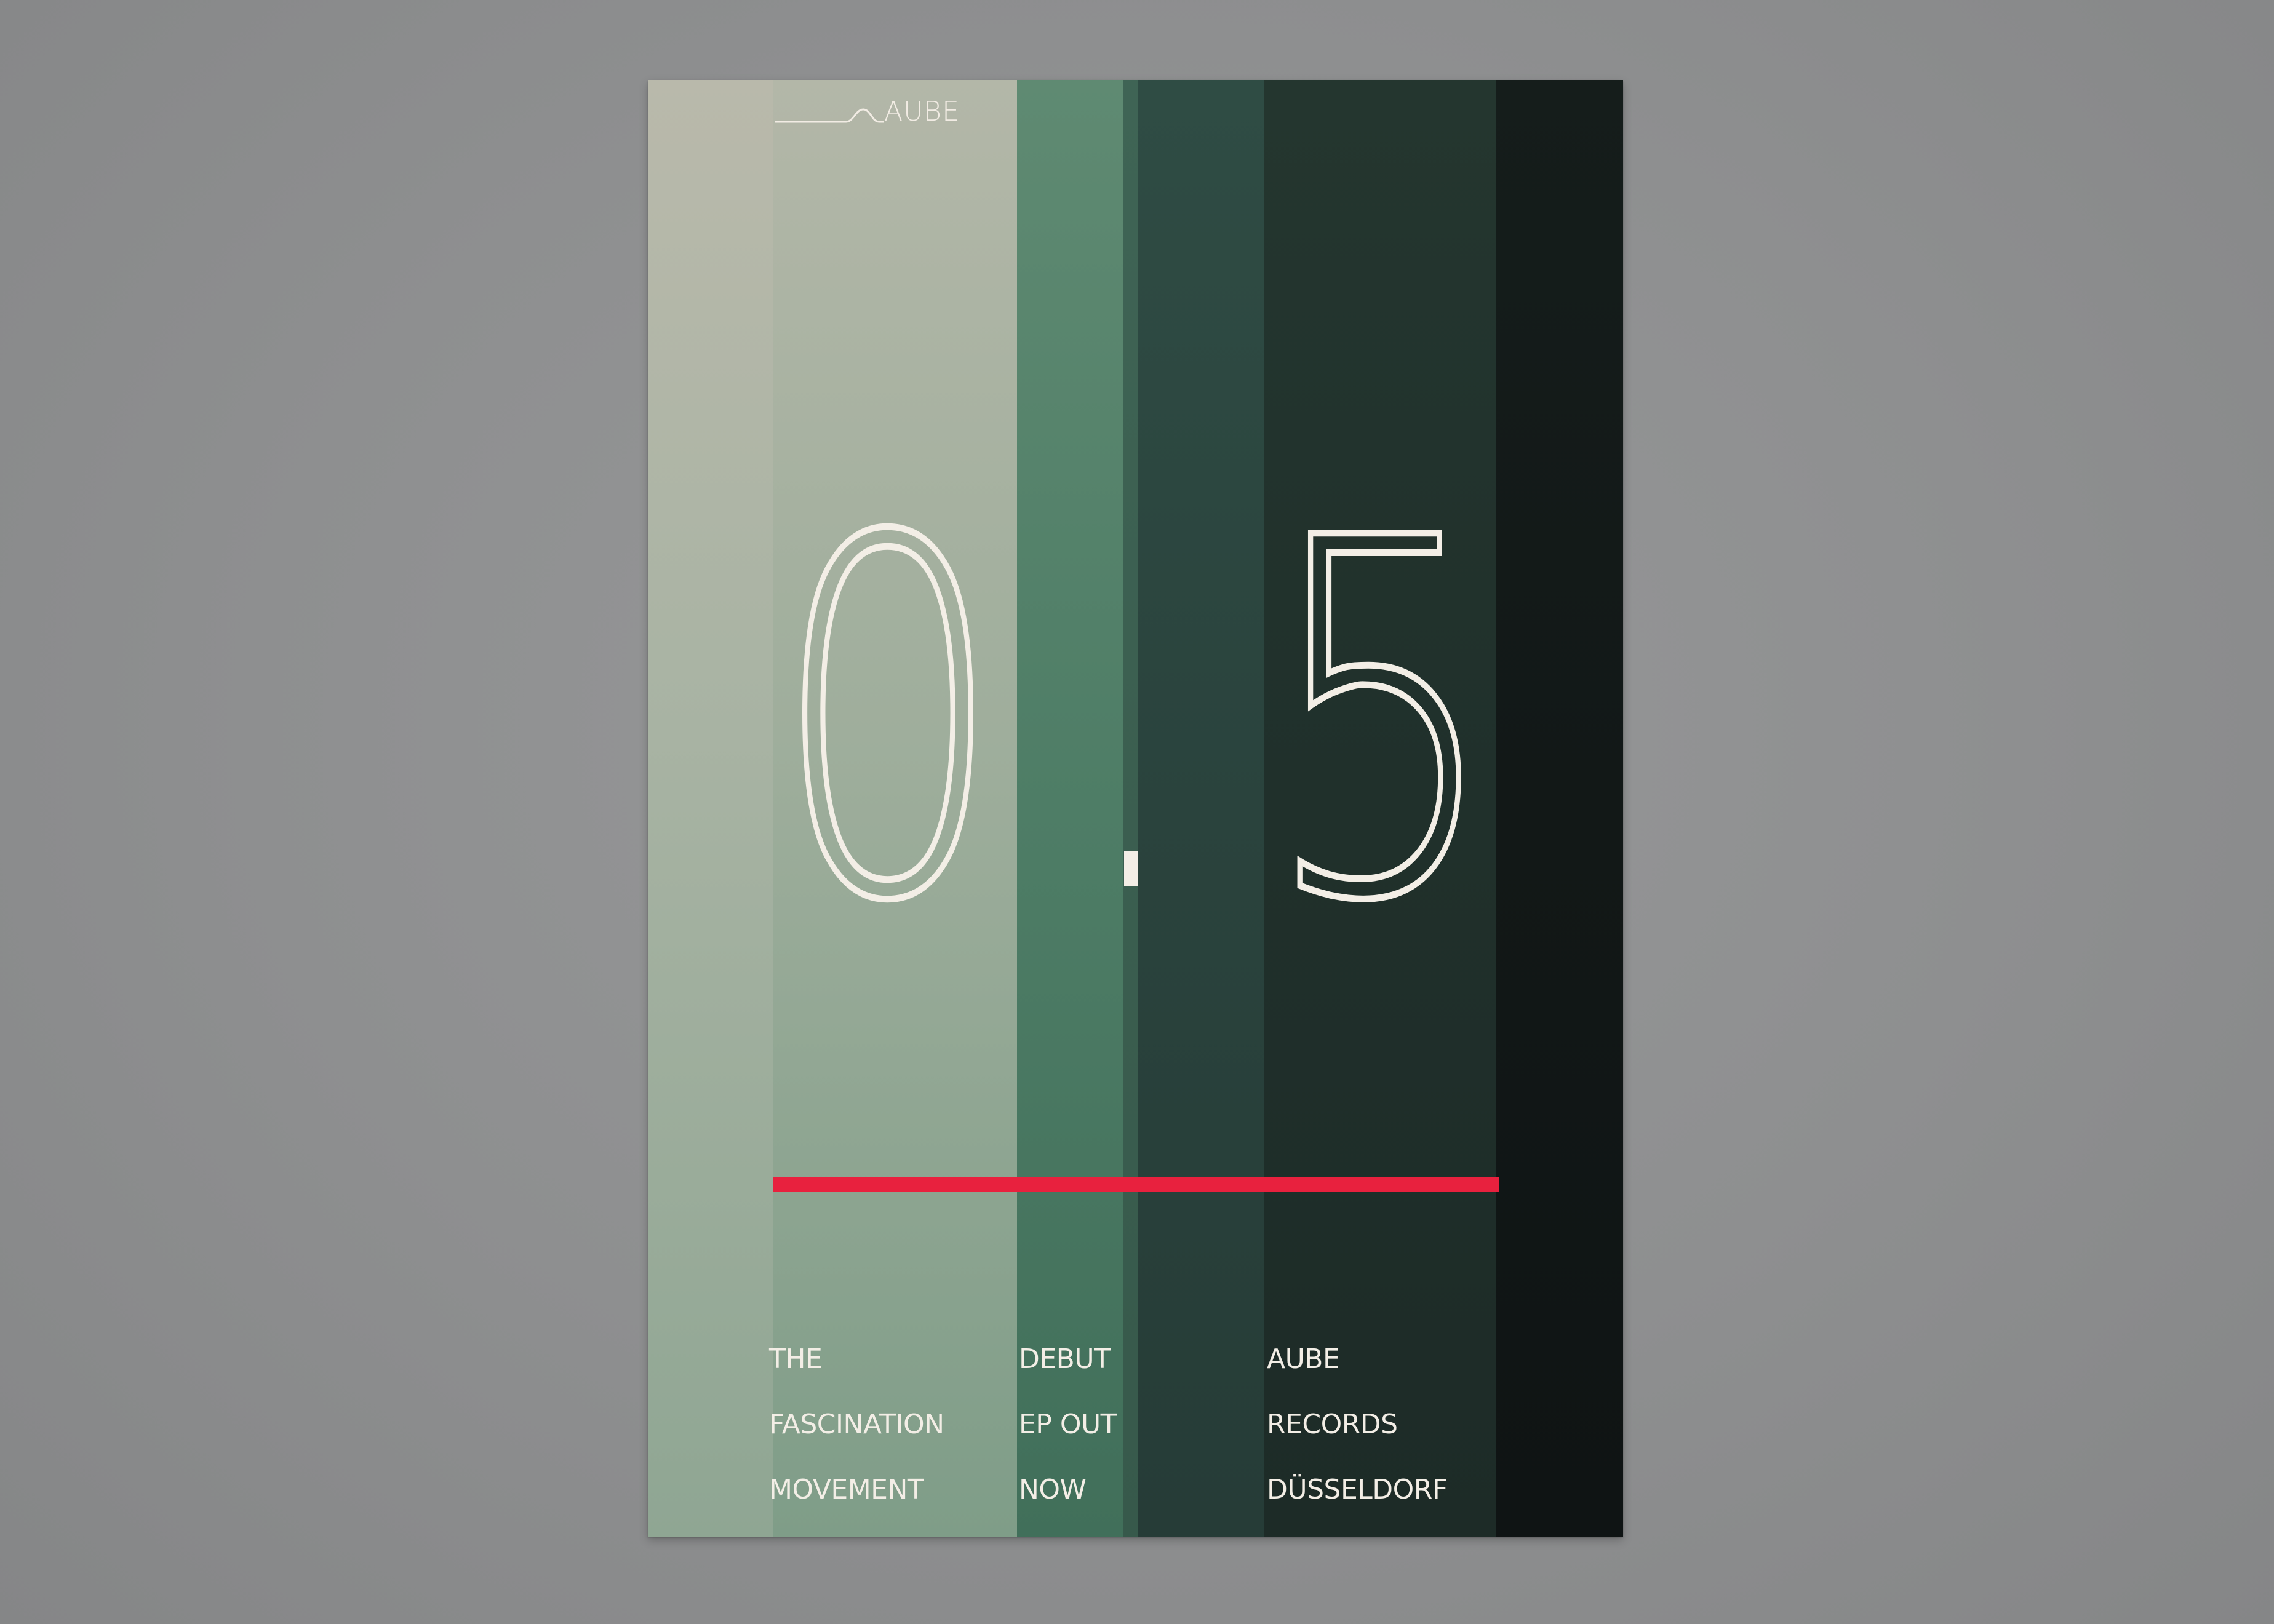 The height and width of the screenshot is (1624, 2274). I want to click on info-label: AUBE RECORDS DÜSSELDORF, so click(1358, 1423).